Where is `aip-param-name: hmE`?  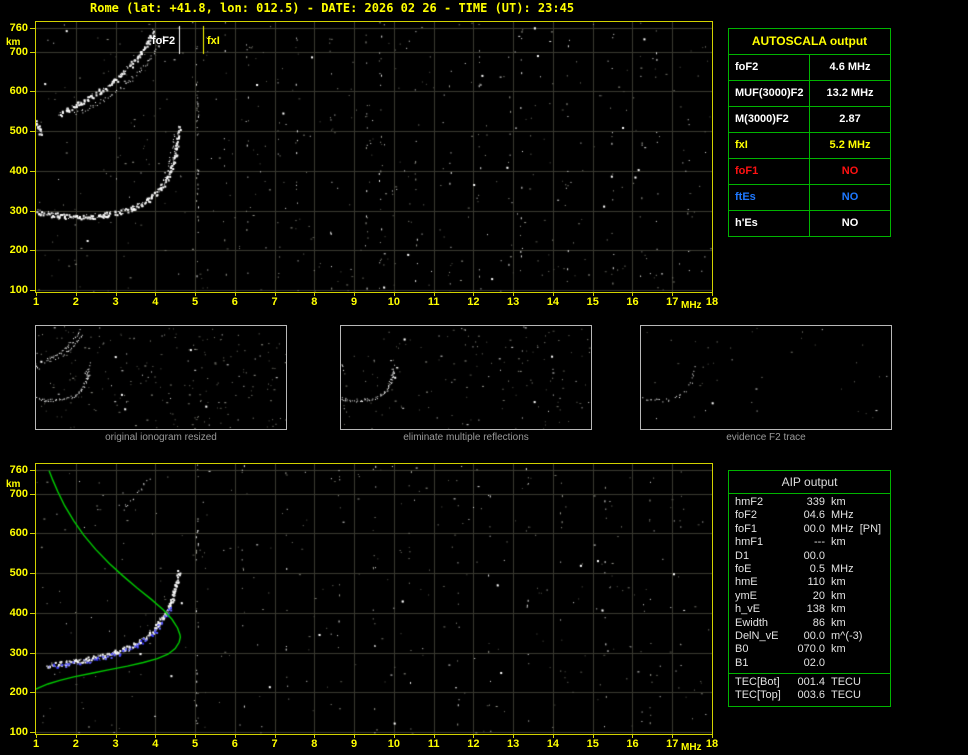 aip-param-name: hmE is located at coordinates (746, 582).